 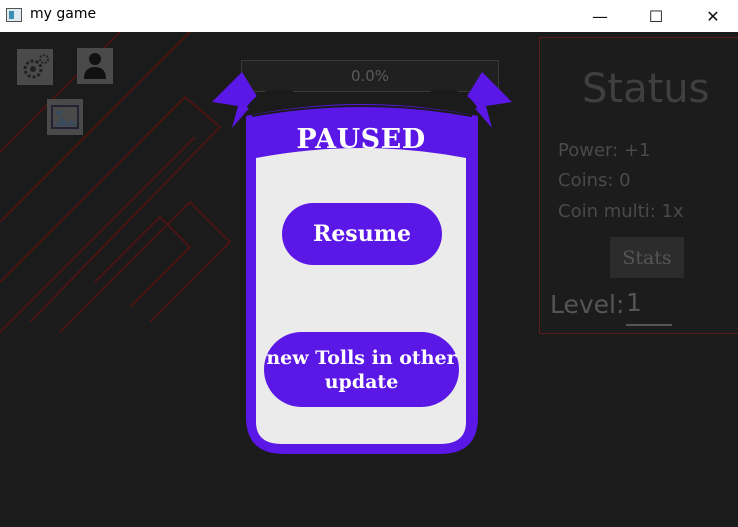 I want to click on resume-button: Resume, so click(x=362, y=234).